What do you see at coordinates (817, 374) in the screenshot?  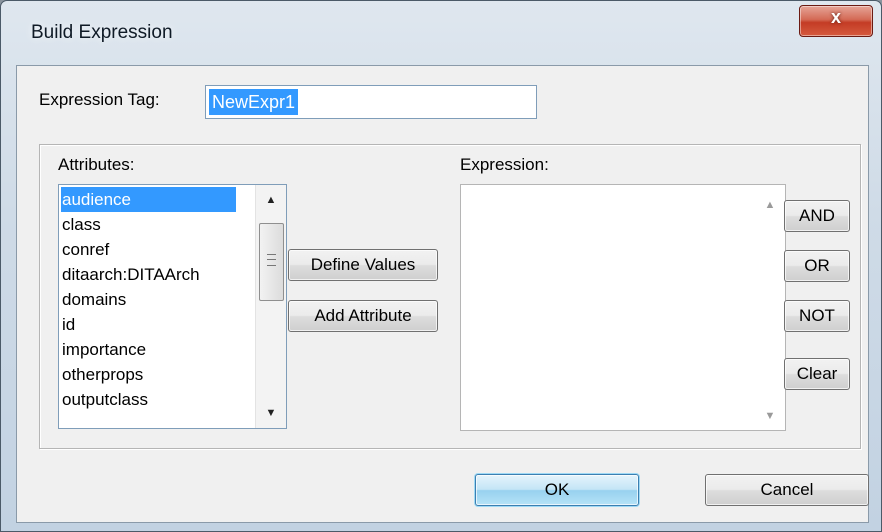 I see `clear-button: Clear` at bounding box center [817, 374].